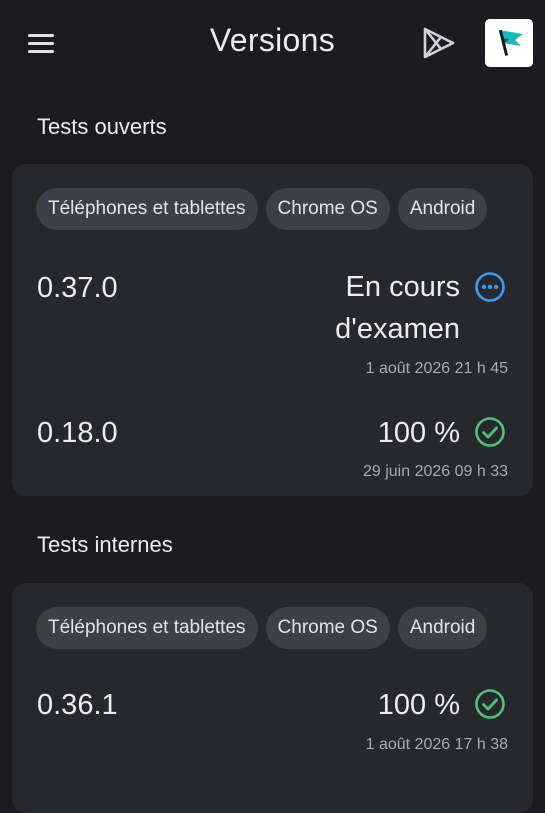  I want to click on status-line-2: d'examen, so click(397, 329).